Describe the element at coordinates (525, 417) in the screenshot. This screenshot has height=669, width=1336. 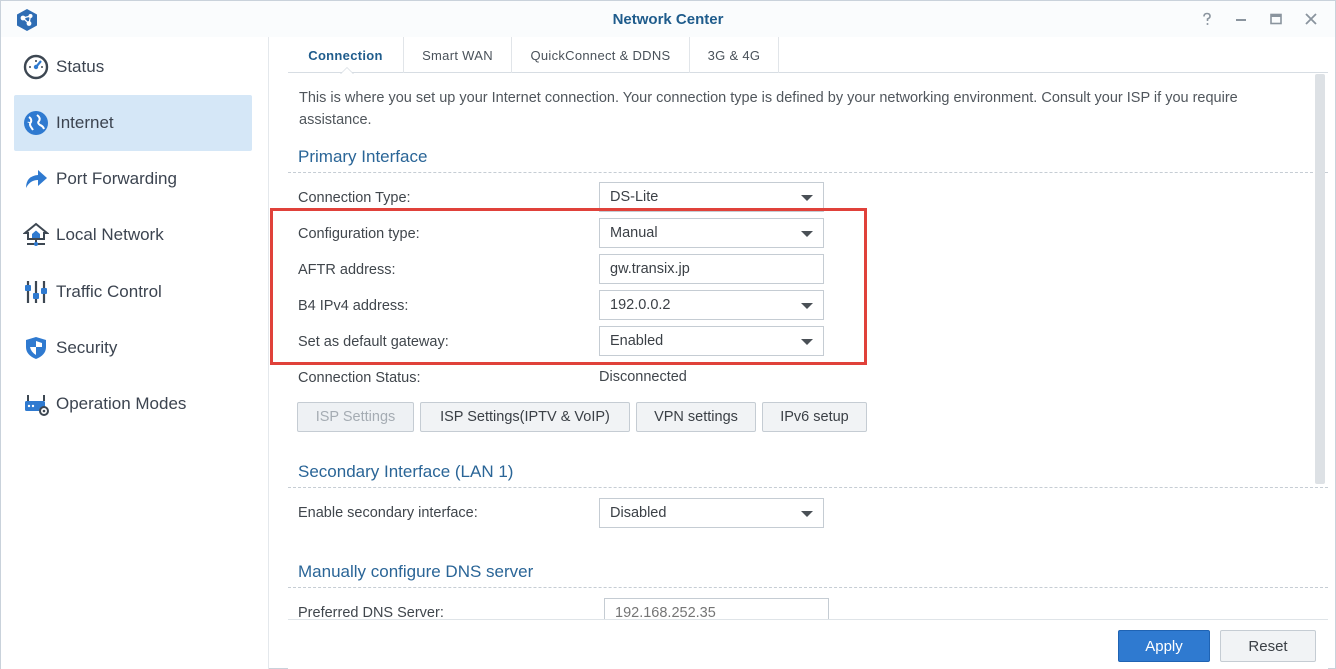
I see `isp-iptv-voip-settings-button: ISP Settings(IPTV & VoIP)` at that location.